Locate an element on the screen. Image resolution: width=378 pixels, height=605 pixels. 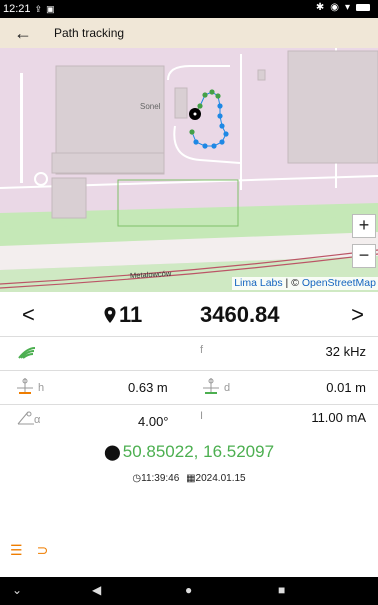
previous-point-button: < is located at coordinates (28, 315).